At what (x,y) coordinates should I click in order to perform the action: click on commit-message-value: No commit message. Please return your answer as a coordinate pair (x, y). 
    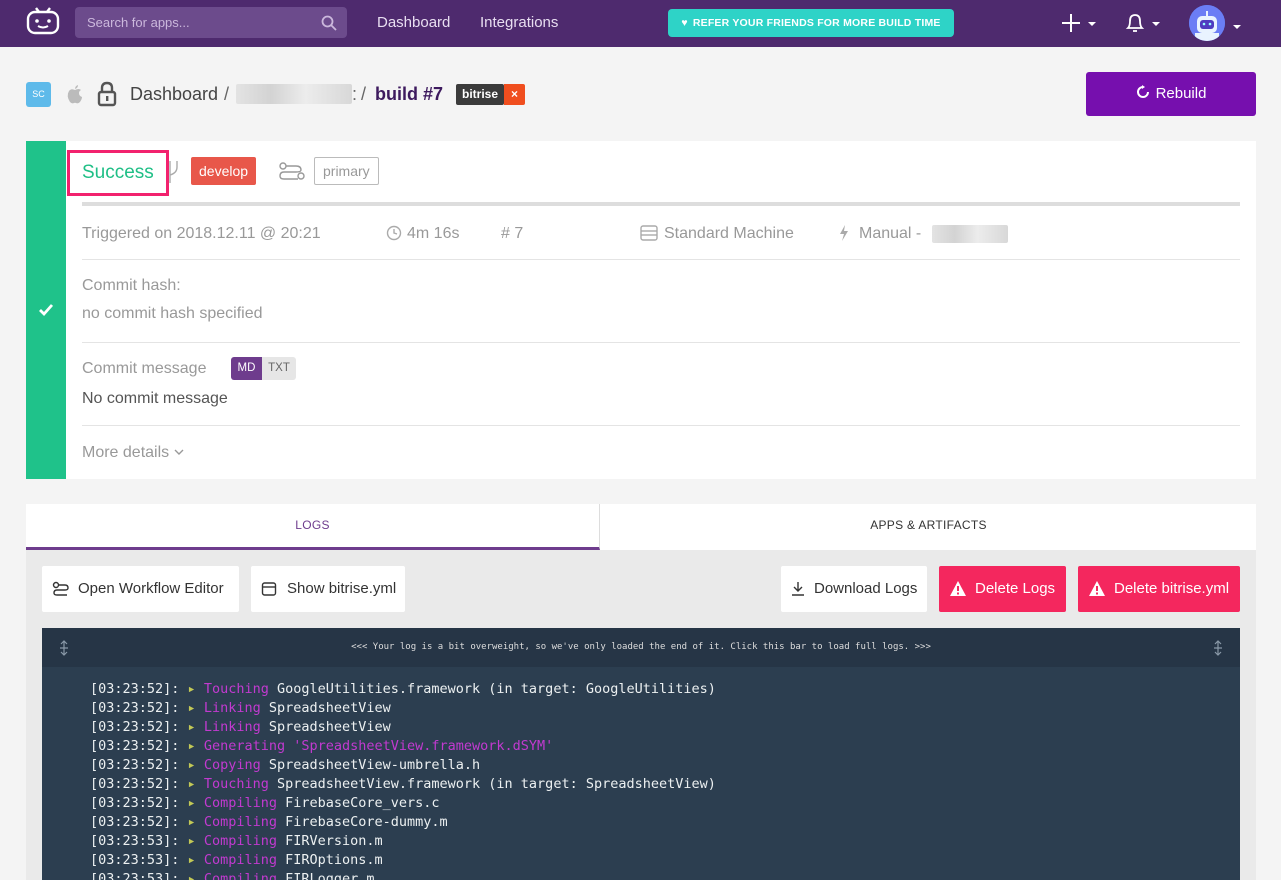
    Looking at the image, I should click on (155, 398).